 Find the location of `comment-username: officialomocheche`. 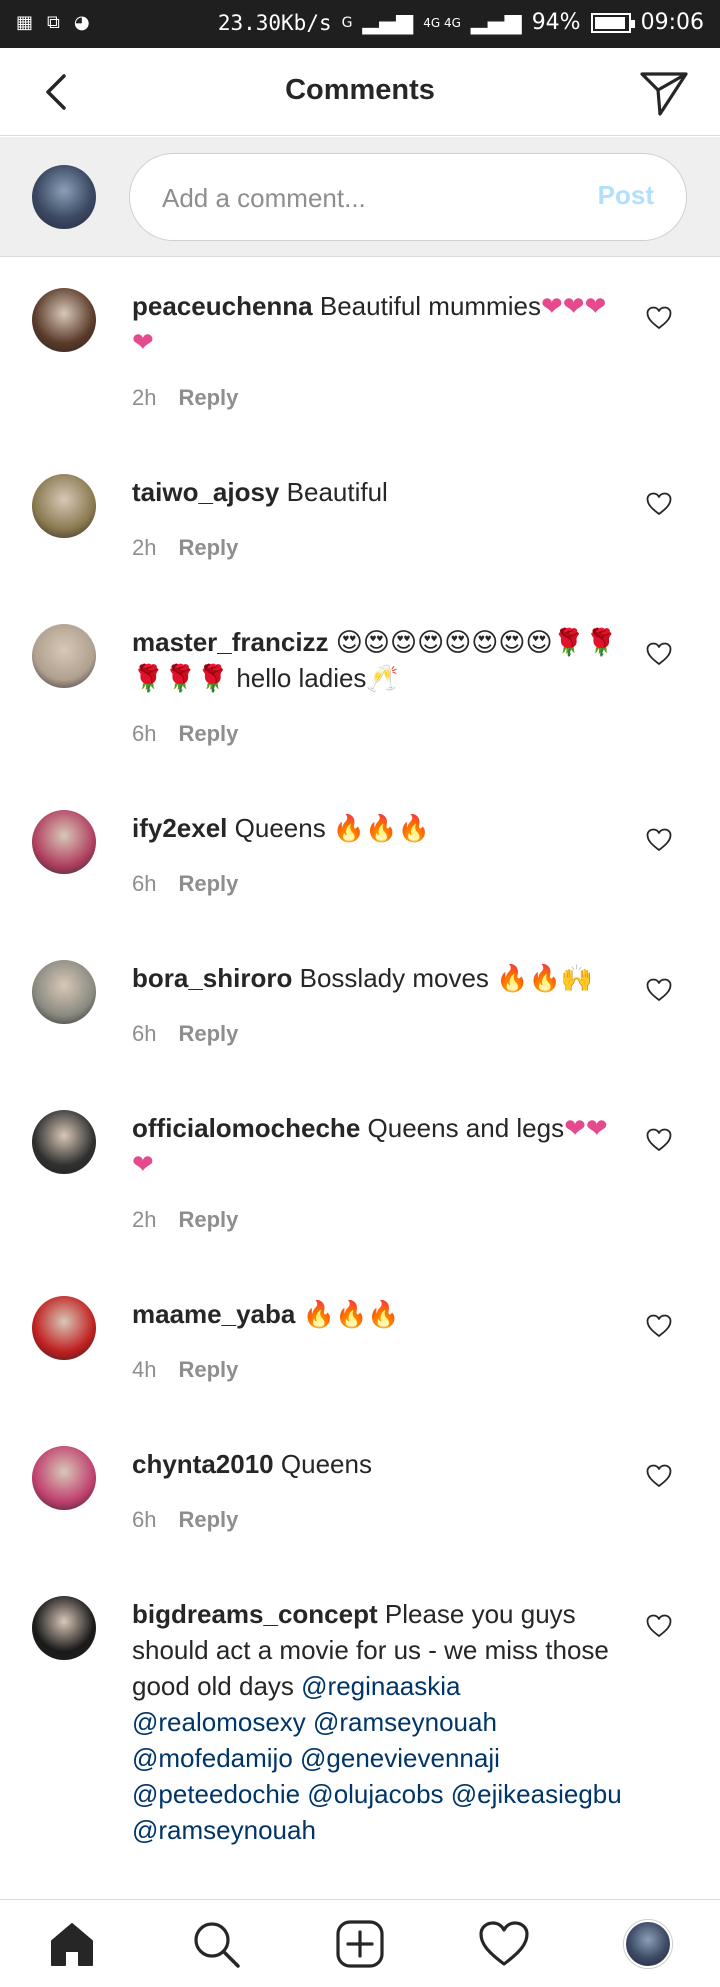

comment-username: officialomocheche is located at coordinates (246, 1128).